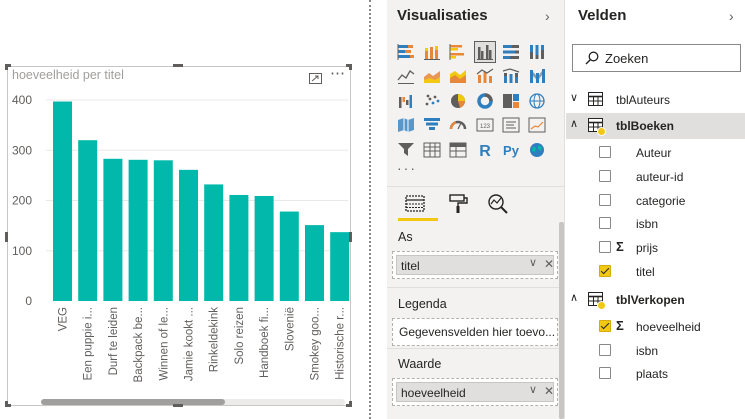 This screenshot has height=419, width=745. What do you see at coordinates (485, 125) in the screenshot?
I see `card-icon: 123` at bounding box center [485, 125].